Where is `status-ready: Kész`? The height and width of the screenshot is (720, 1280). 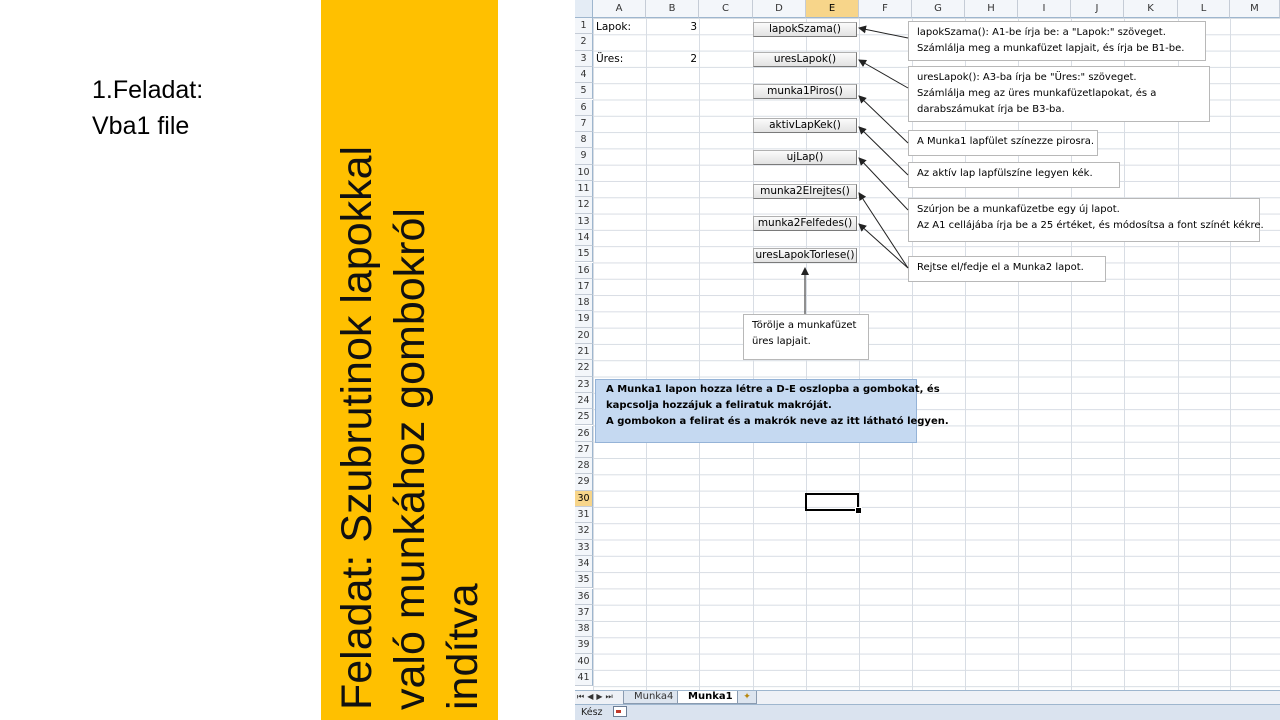
status-ready: Kész is located at coordinates (592, 712).